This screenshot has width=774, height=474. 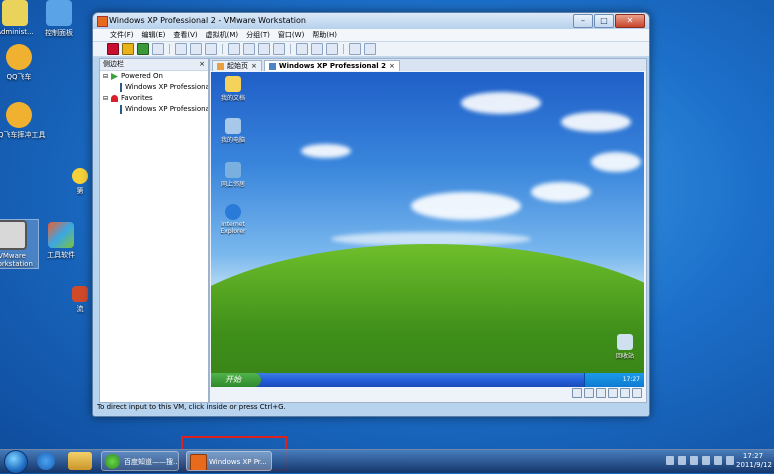 I want to click on revert-snapshot-icon, so click(x=196, y=49).